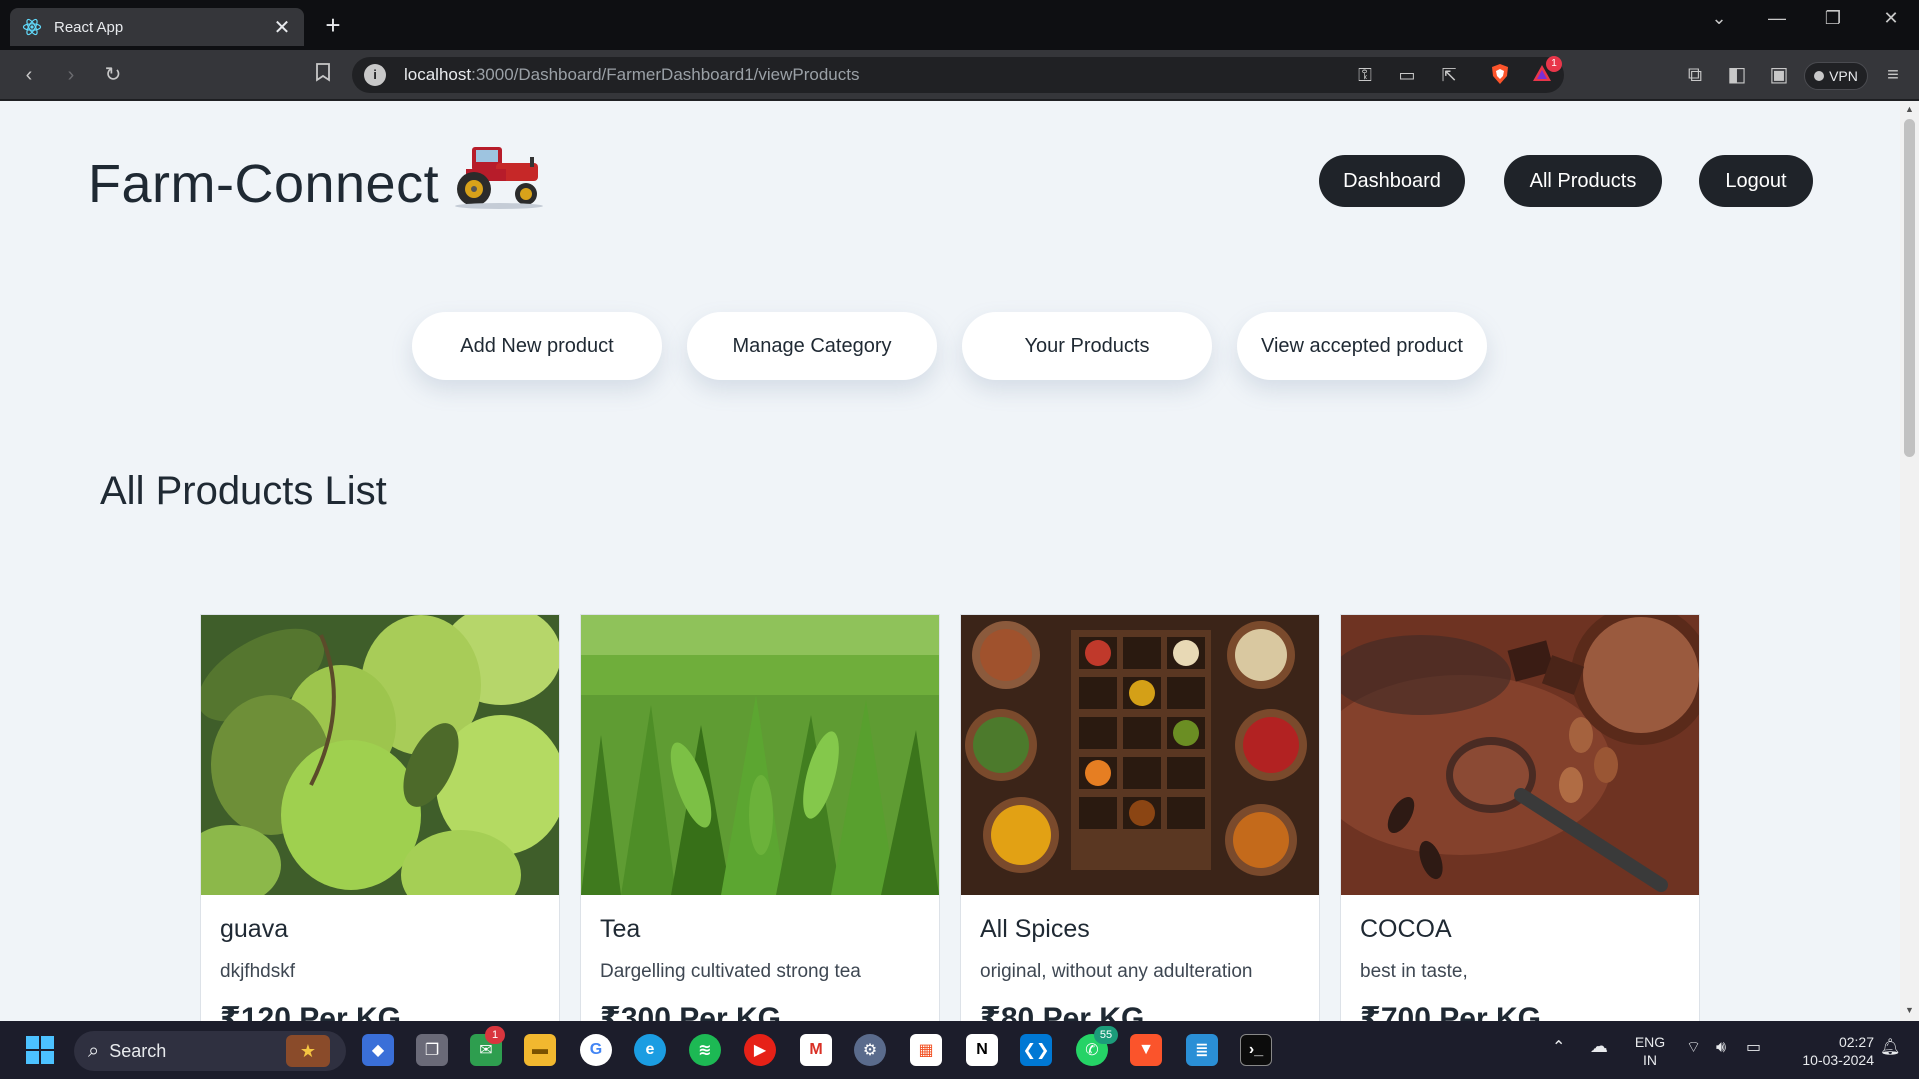 The image size is (1919, 1079). What do you see at coordinates (282, 27) in the screenshot?
I see `close-tab-icon: ✕` at bounding box center [282, 27].